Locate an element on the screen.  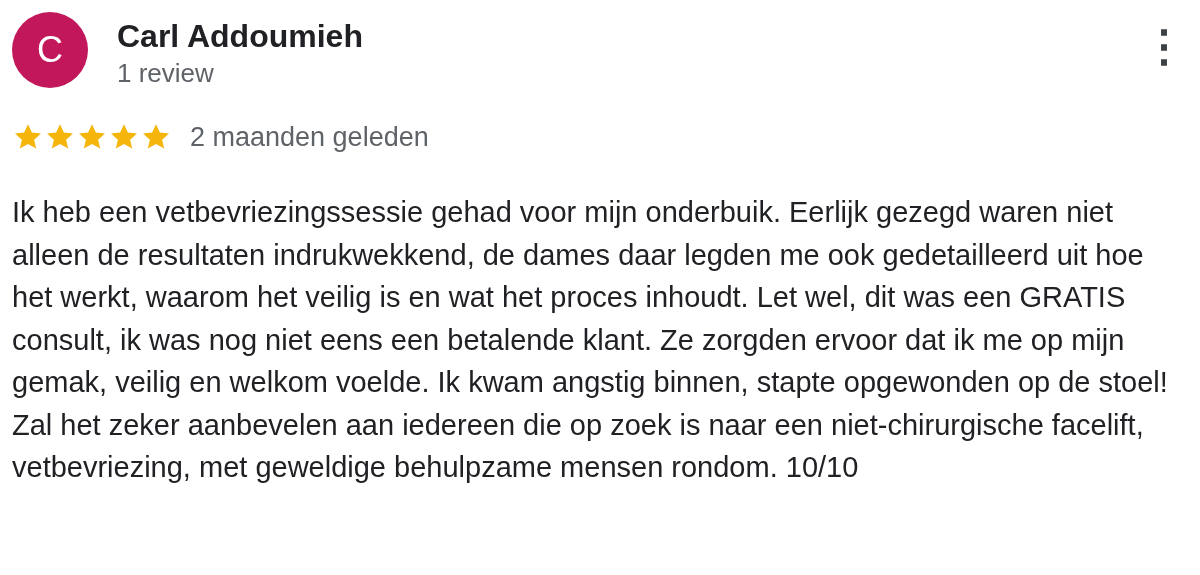
review-date: 2 maanden geleden is located at coordinates (309, 137).